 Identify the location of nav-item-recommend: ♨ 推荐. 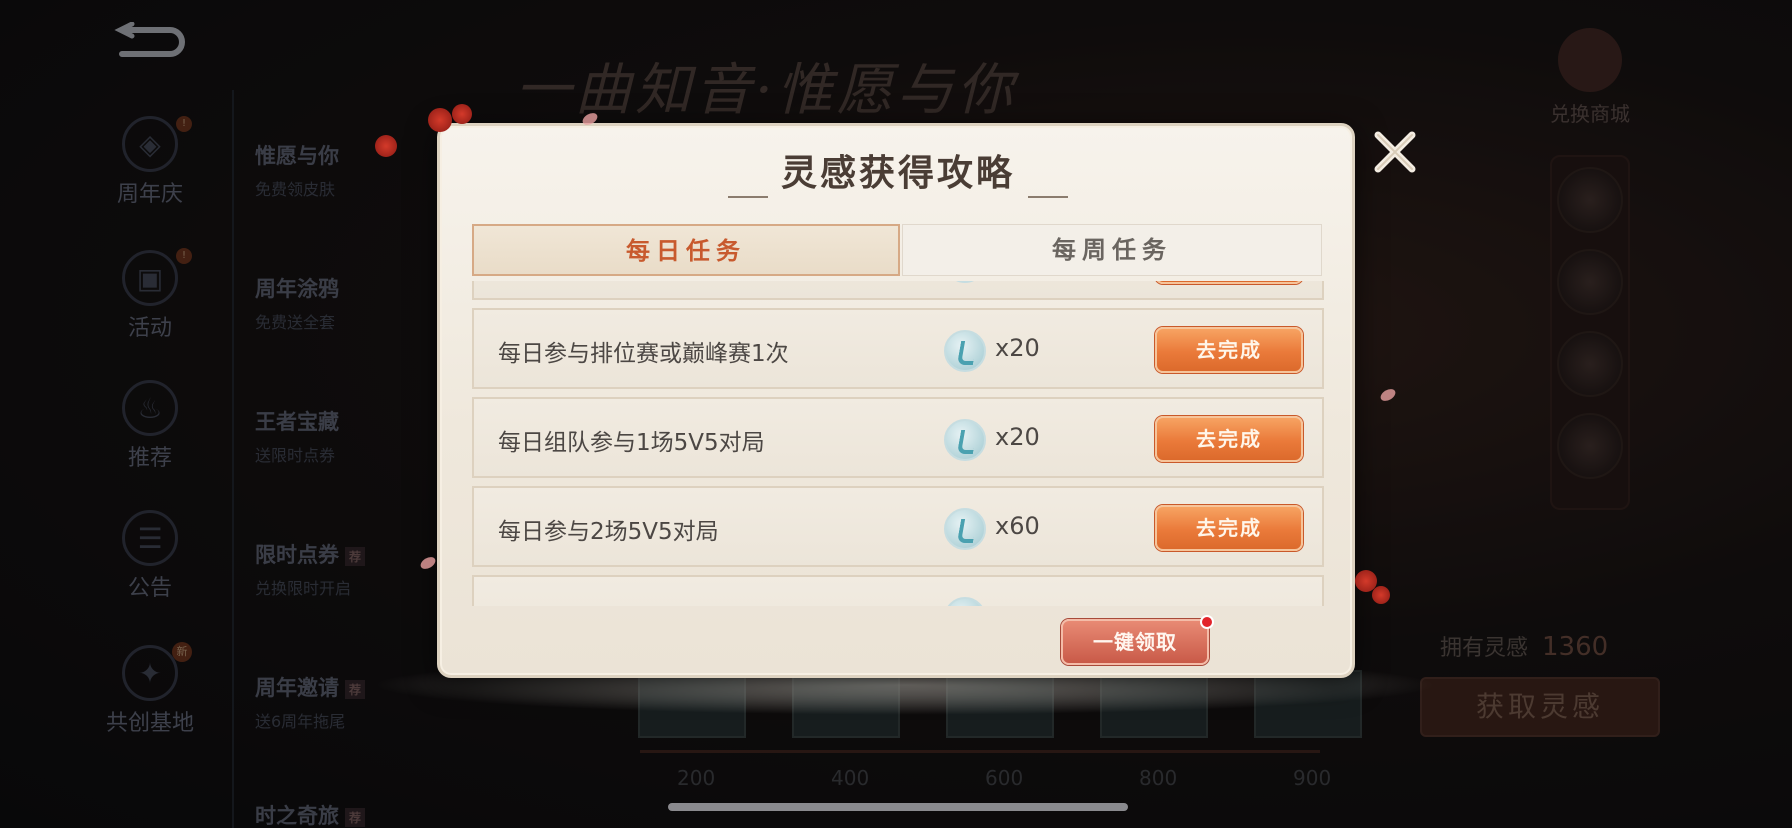
(150, 426).